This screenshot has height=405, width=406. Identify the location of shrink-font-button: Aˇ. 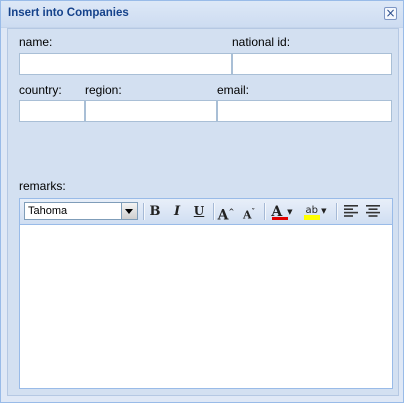
(249, 212).